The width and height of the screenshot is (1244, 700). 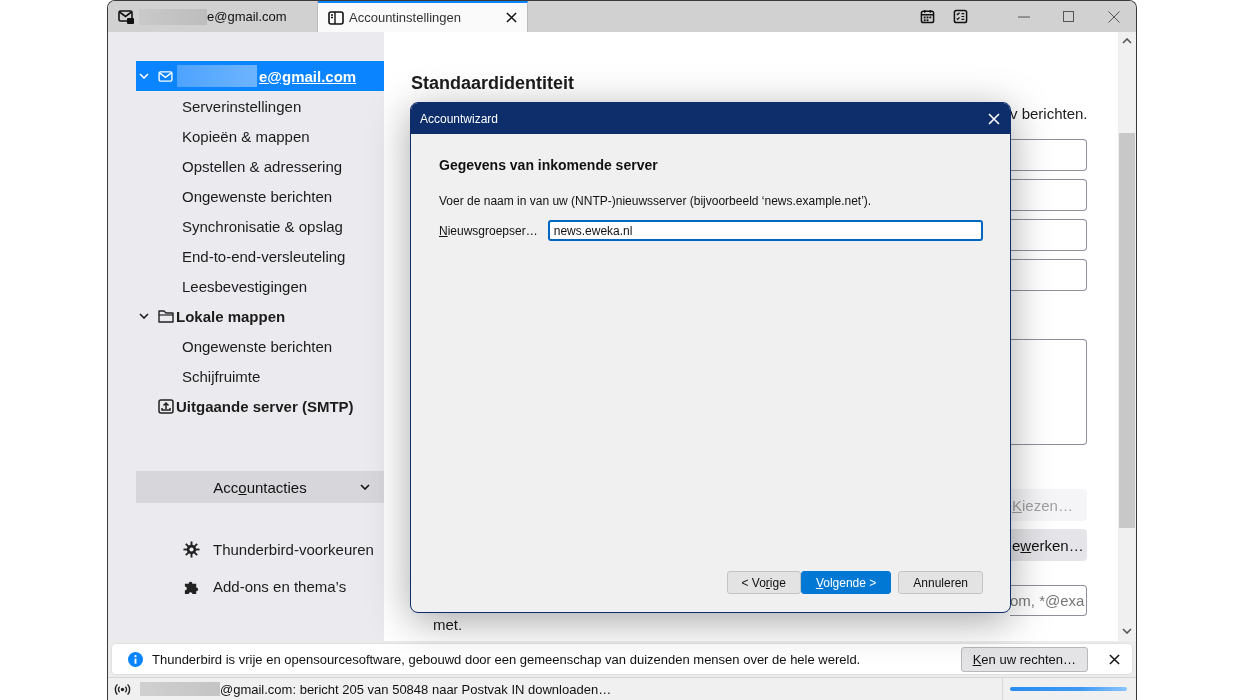 What do you see at coordinates (260, 376) in the screenshot?
I see `sidebar-item: Schijfruimte` at bounding box center [260, 376].